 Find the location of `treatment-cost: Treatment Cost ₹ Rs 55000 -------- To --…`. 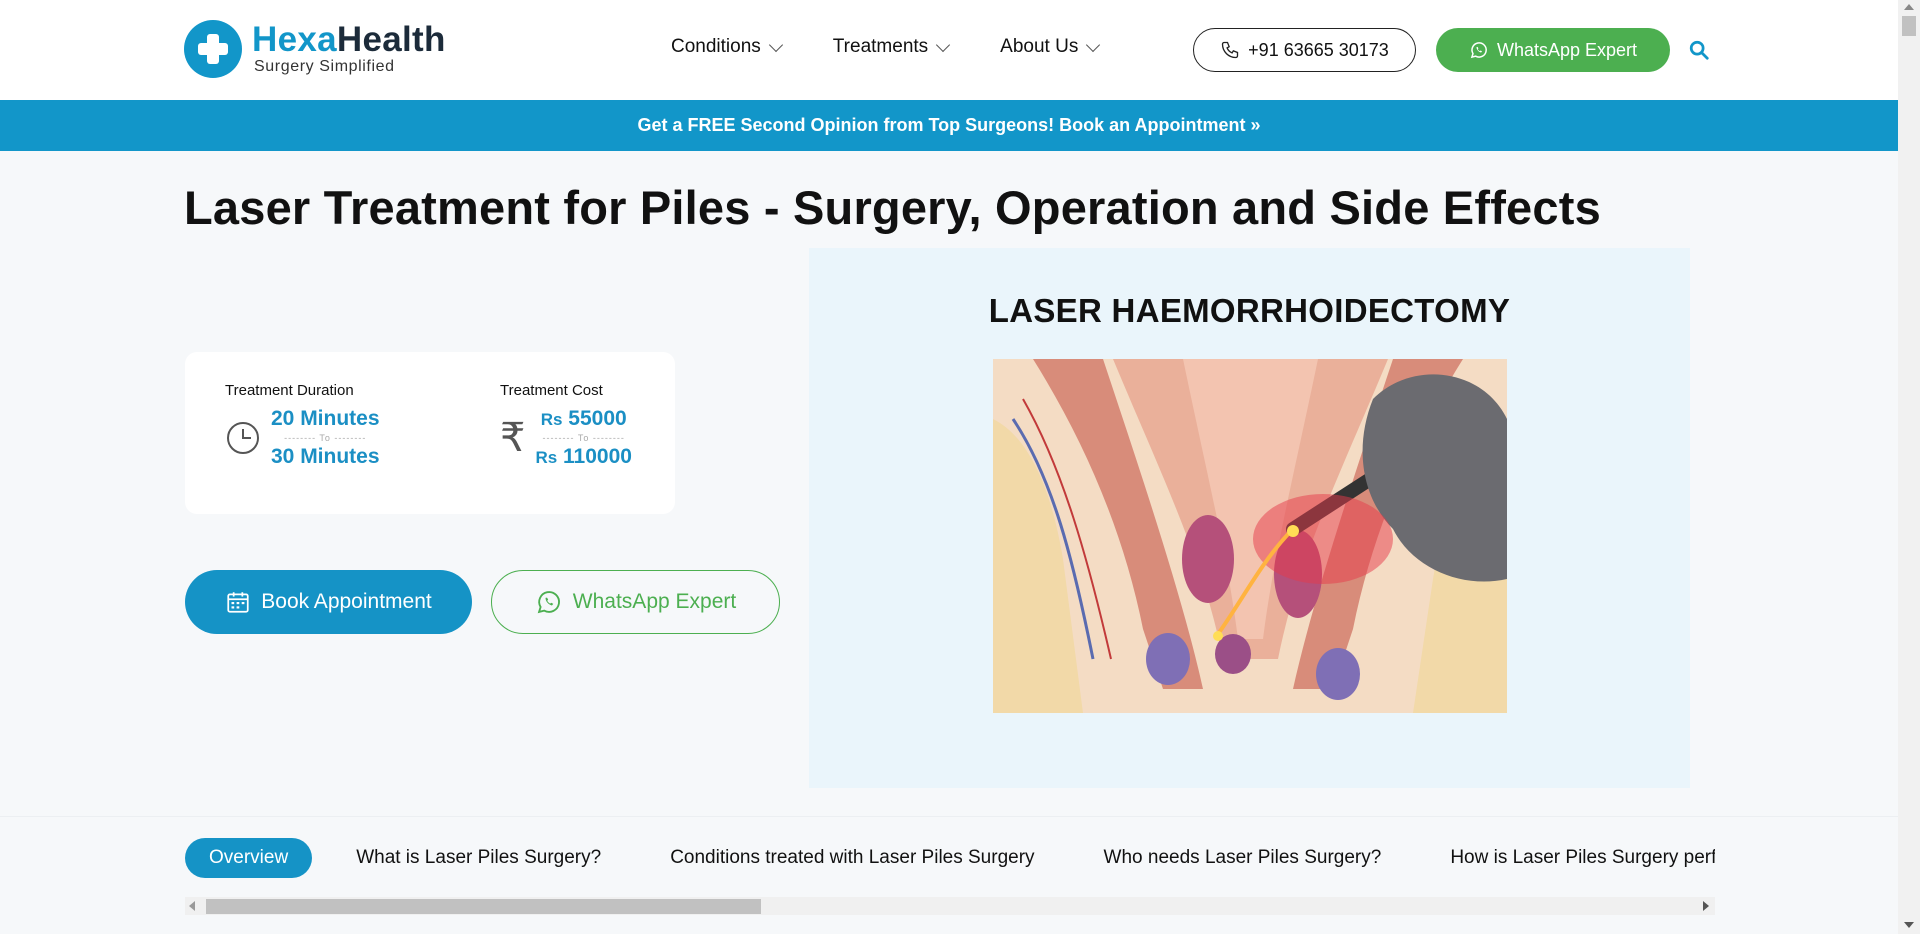

treatment-cost: Treatment Cost ₹ Rs 55000 -------- To --… is located at coordinates (566, 425).